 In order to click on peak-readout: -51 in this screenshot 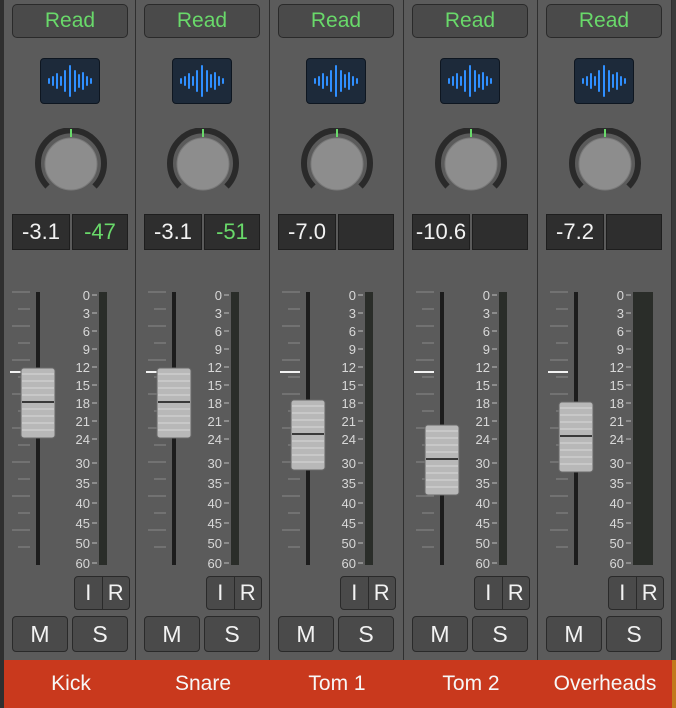, I will do `click(232, 232)`.